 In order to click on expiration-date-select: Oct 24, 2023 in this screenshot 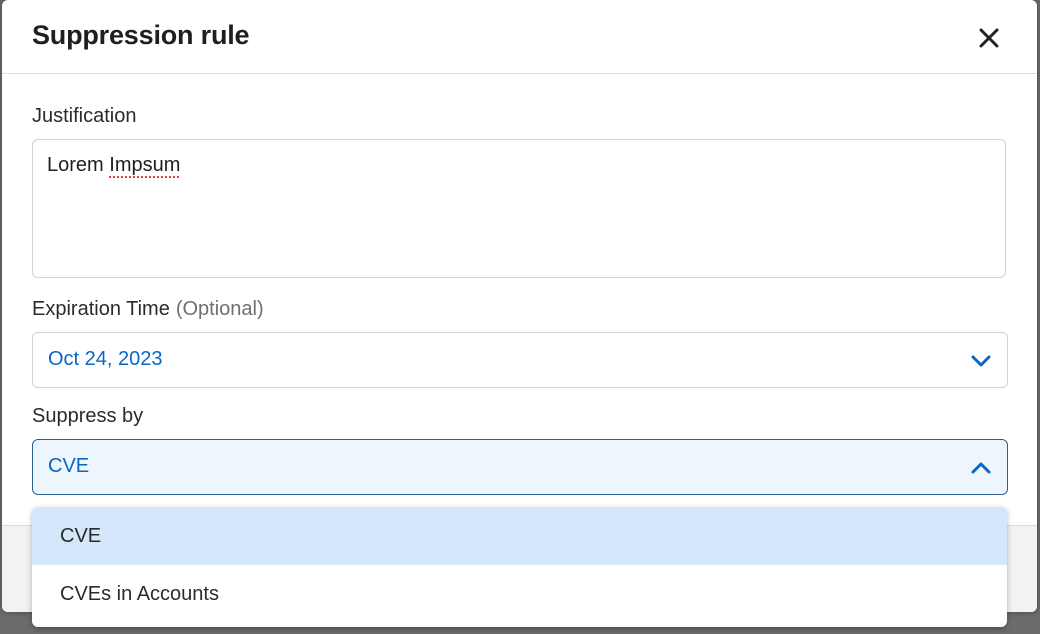, I will do `click(520, 360)`.